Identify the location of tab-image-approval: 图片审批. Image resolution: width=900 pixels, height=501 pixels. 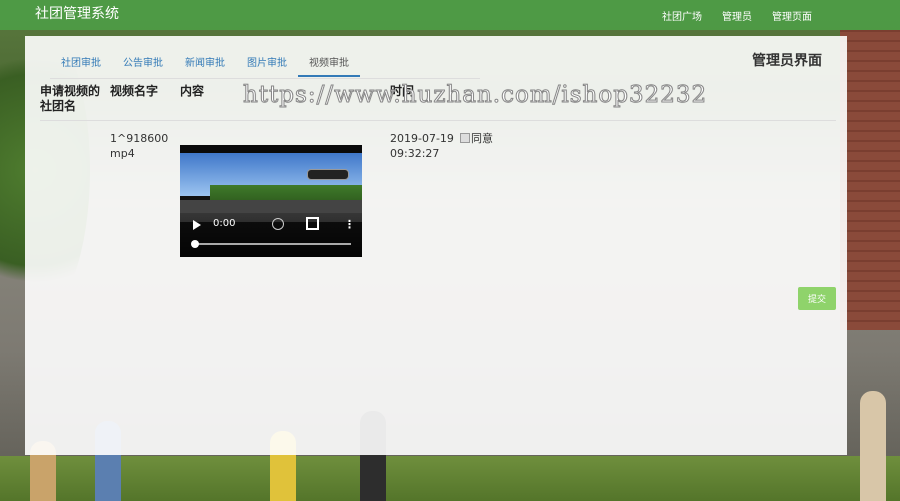
(267, 66).